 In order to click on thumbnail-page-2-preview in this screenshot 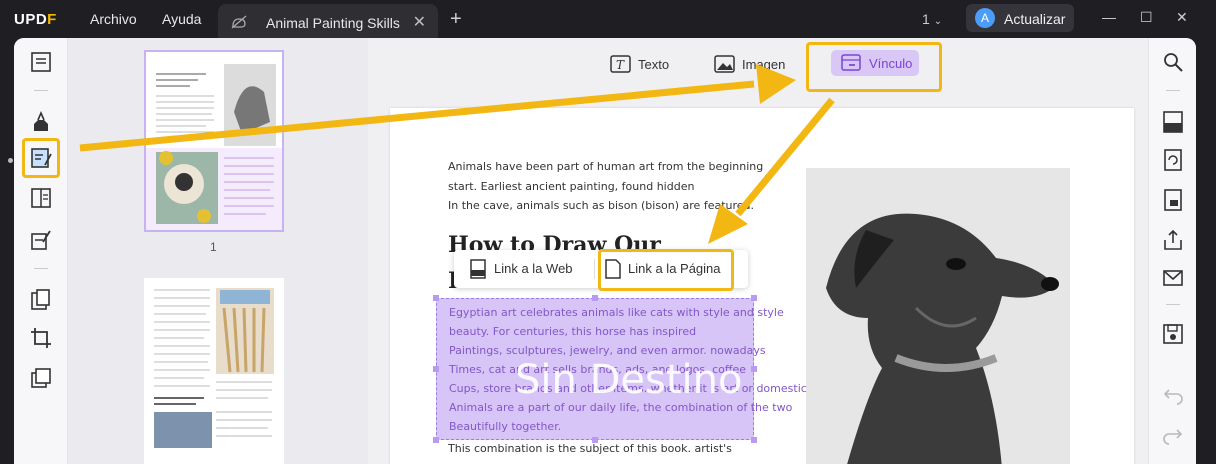, I will do `click(214, 368)`.